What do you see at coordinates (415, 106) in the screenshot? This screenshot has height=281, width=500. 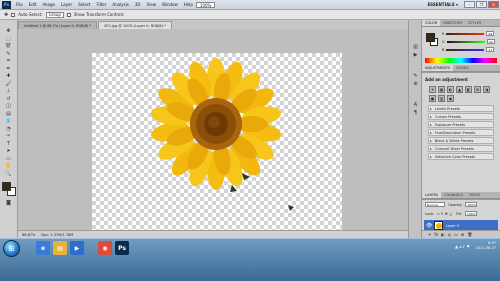 I see `character-panel-icon: A` at bounding box center [415, 106].